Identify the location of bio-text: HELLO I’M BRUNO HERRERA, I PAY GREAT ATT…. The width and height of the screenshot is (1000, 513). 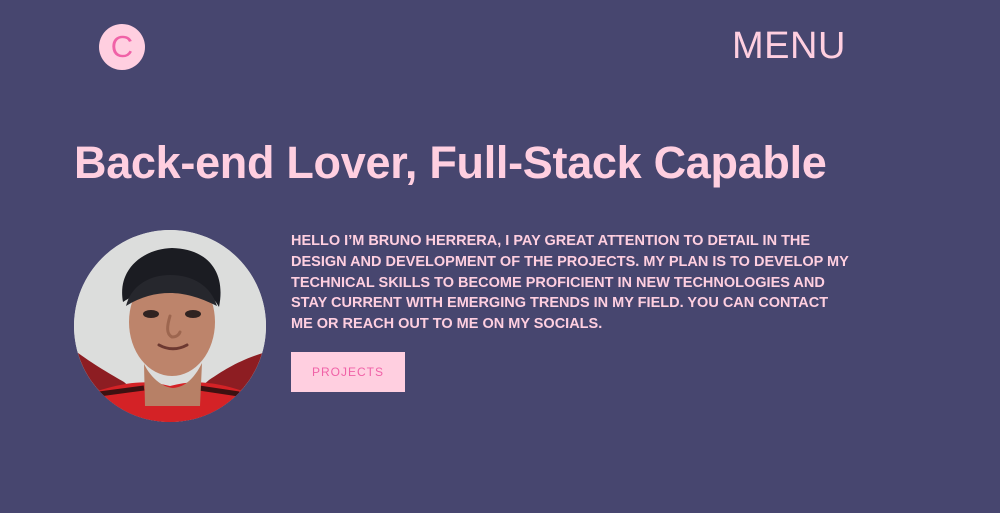
(570, 283).